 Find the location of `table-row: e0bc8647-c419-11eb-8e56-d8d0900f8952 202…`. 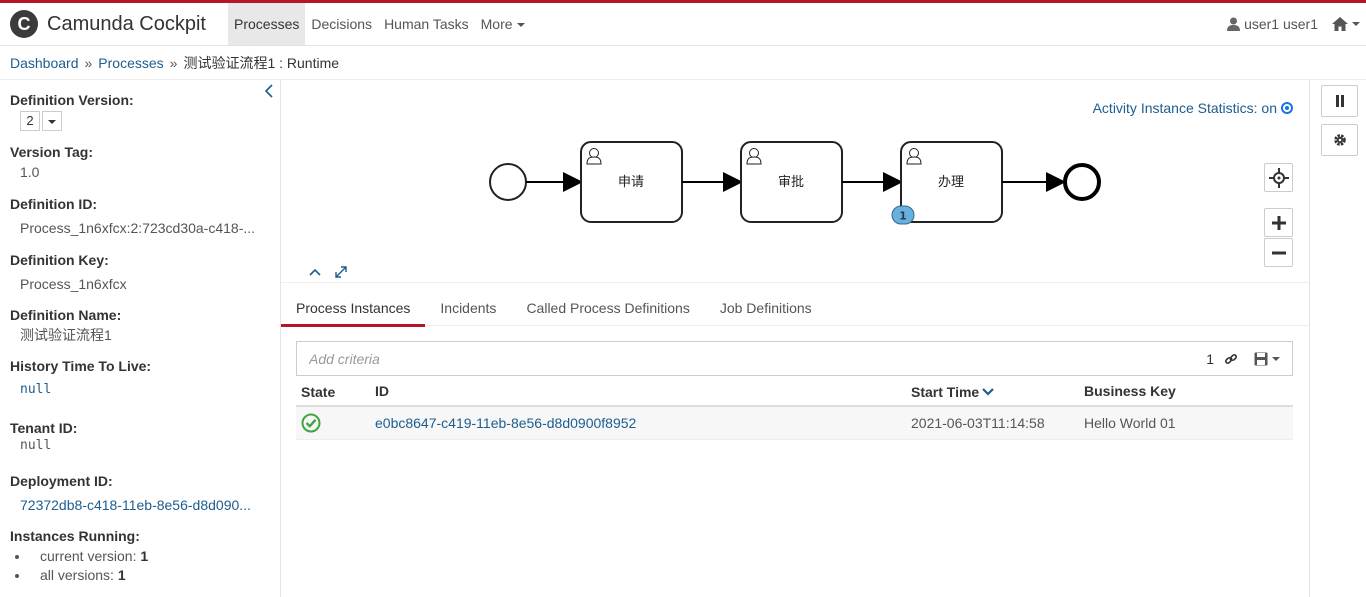

table-row: e0bc8647-c419-11eb-8e56-d8d0900f8952 202… is located at coordinates (794, 423).